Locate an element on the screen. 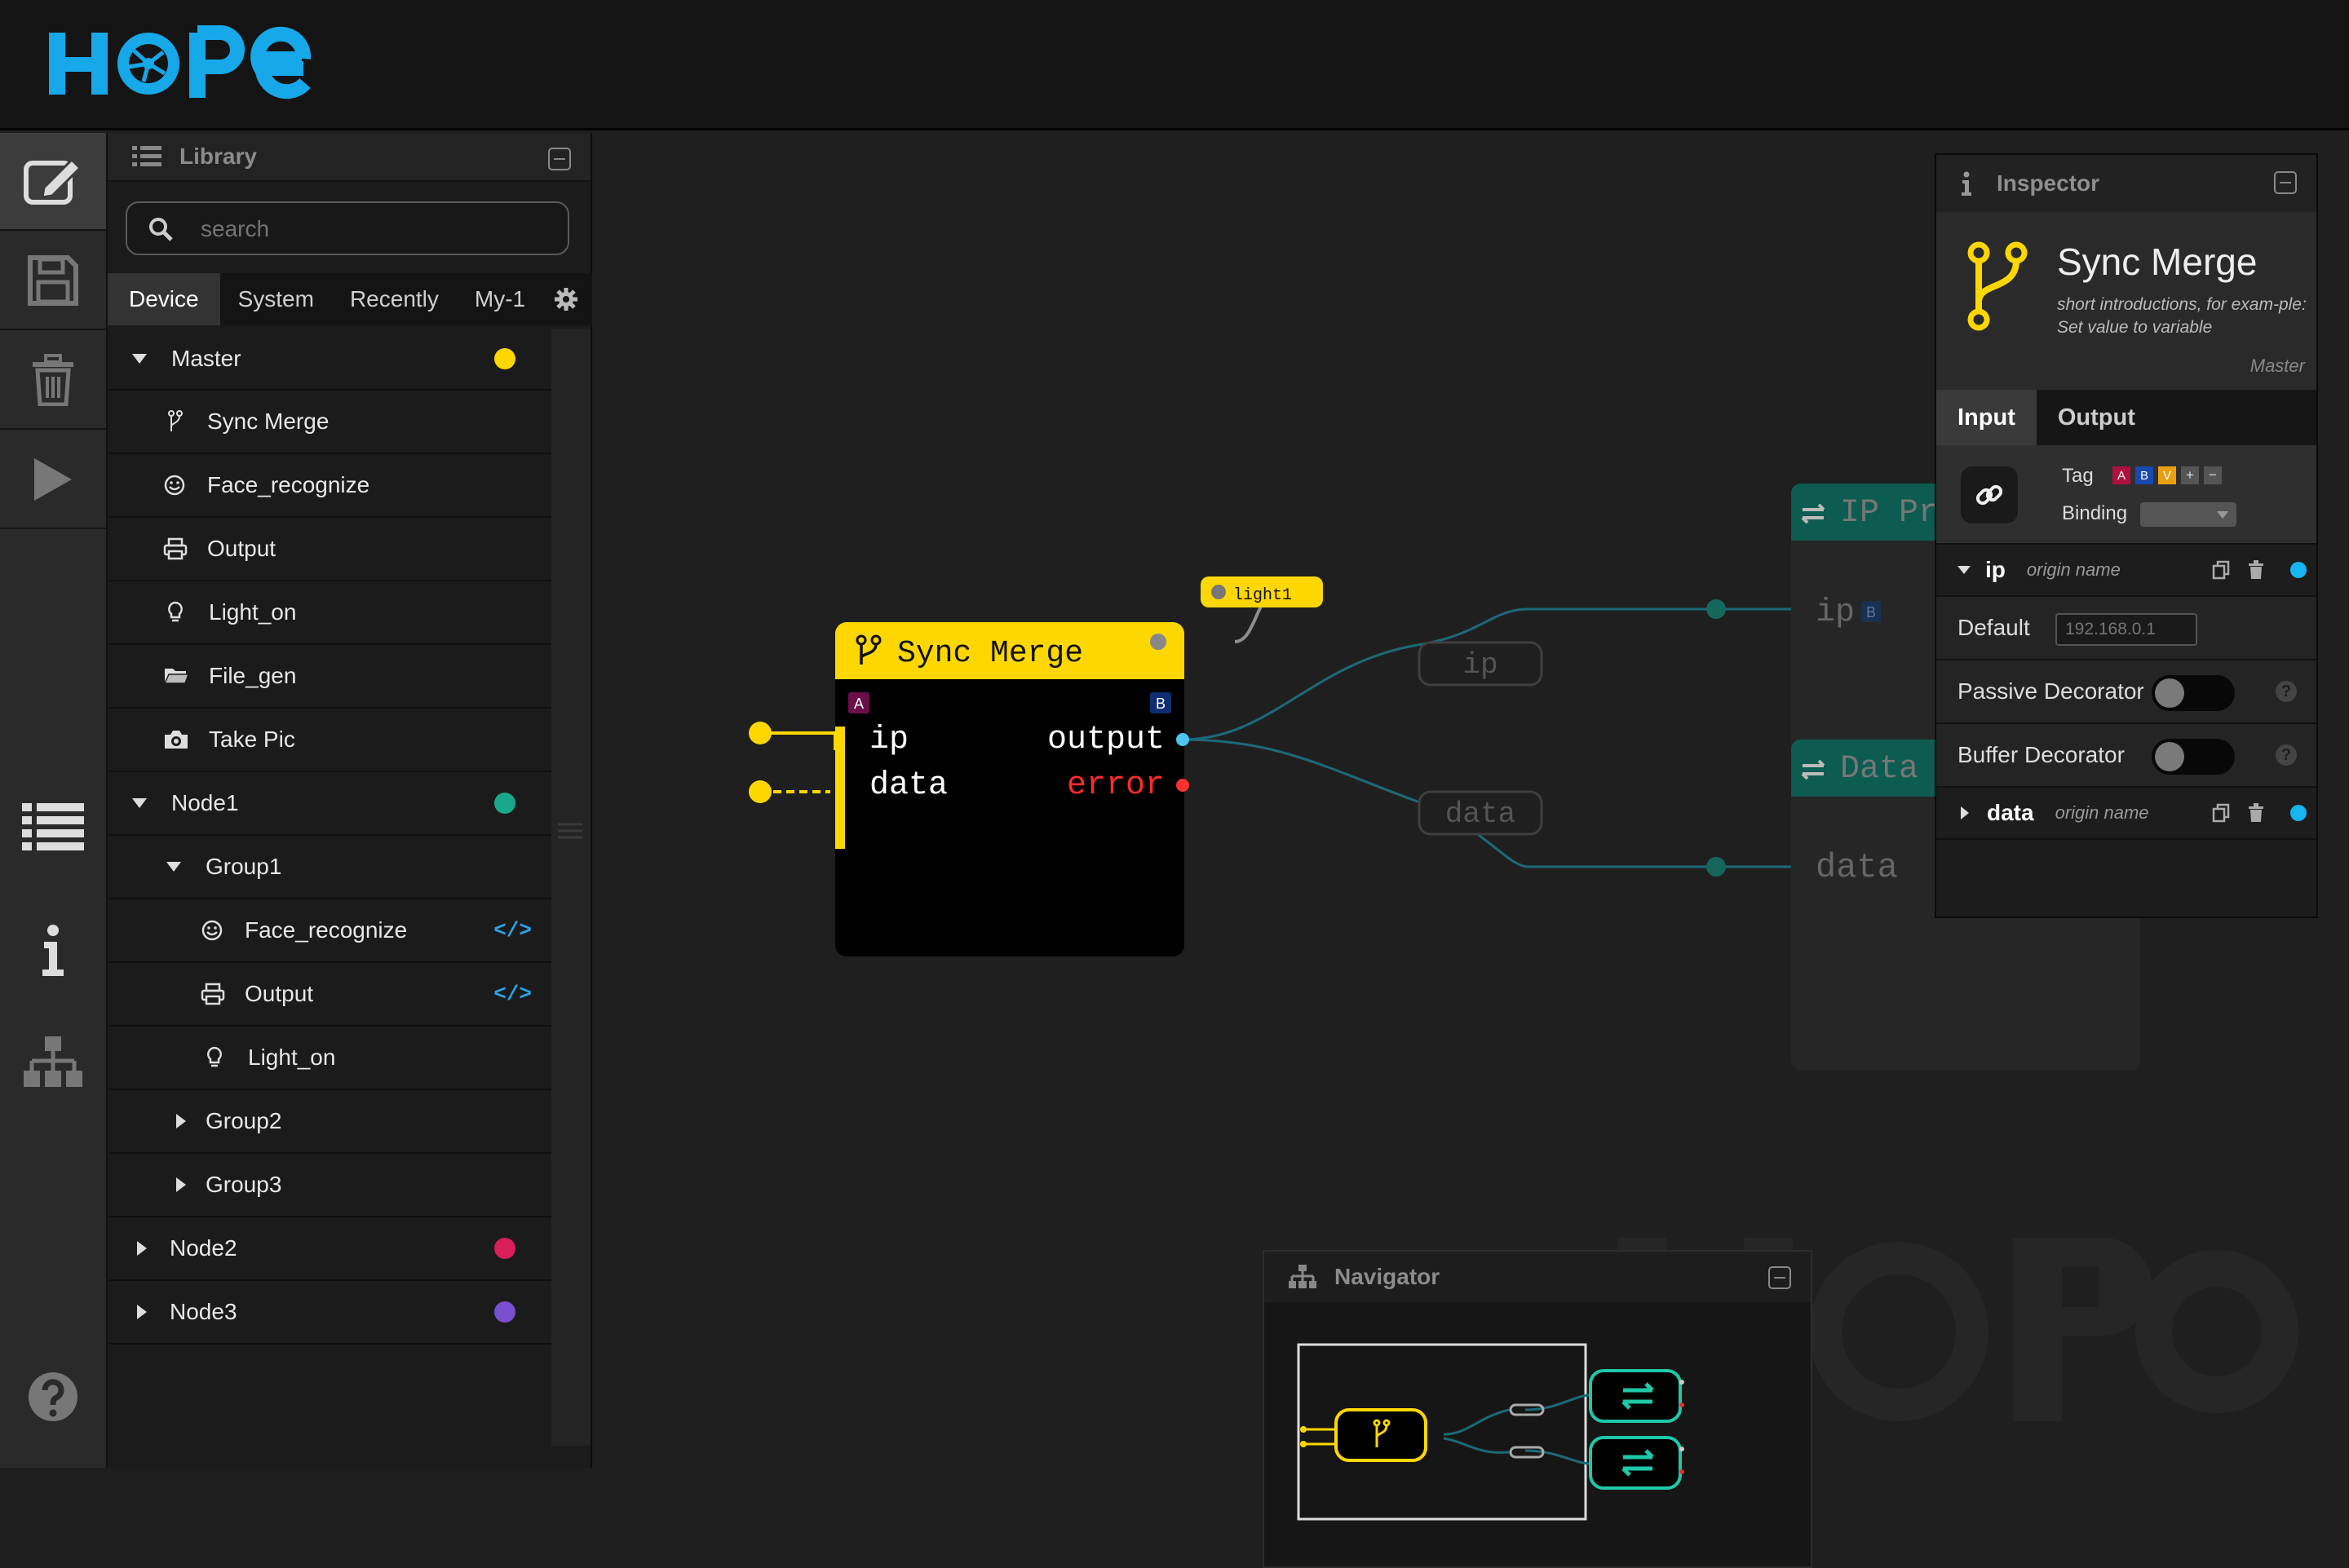  passive-decorator-label: Passive Decorator is located at coordinates (2051, 691).